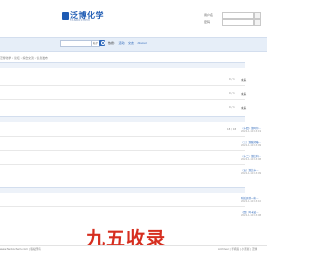 This screenshot has height=258, width=320. Describe the element at coordinates (246, 249) in the screenshot. I see `footer-link-blackroom: 小黑屋` at that location.